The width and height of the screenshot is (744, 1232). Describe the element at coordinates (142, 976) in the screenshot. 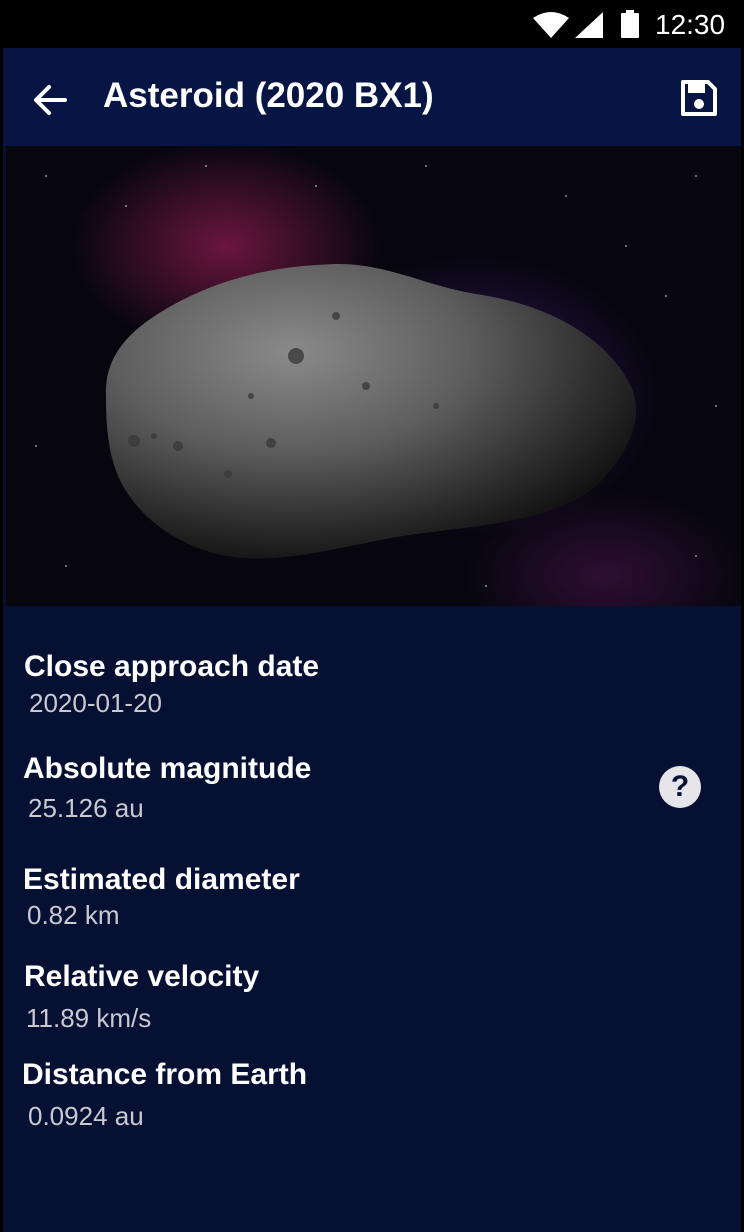

I see `relative-velocity-label: Relative velocity` at that location.